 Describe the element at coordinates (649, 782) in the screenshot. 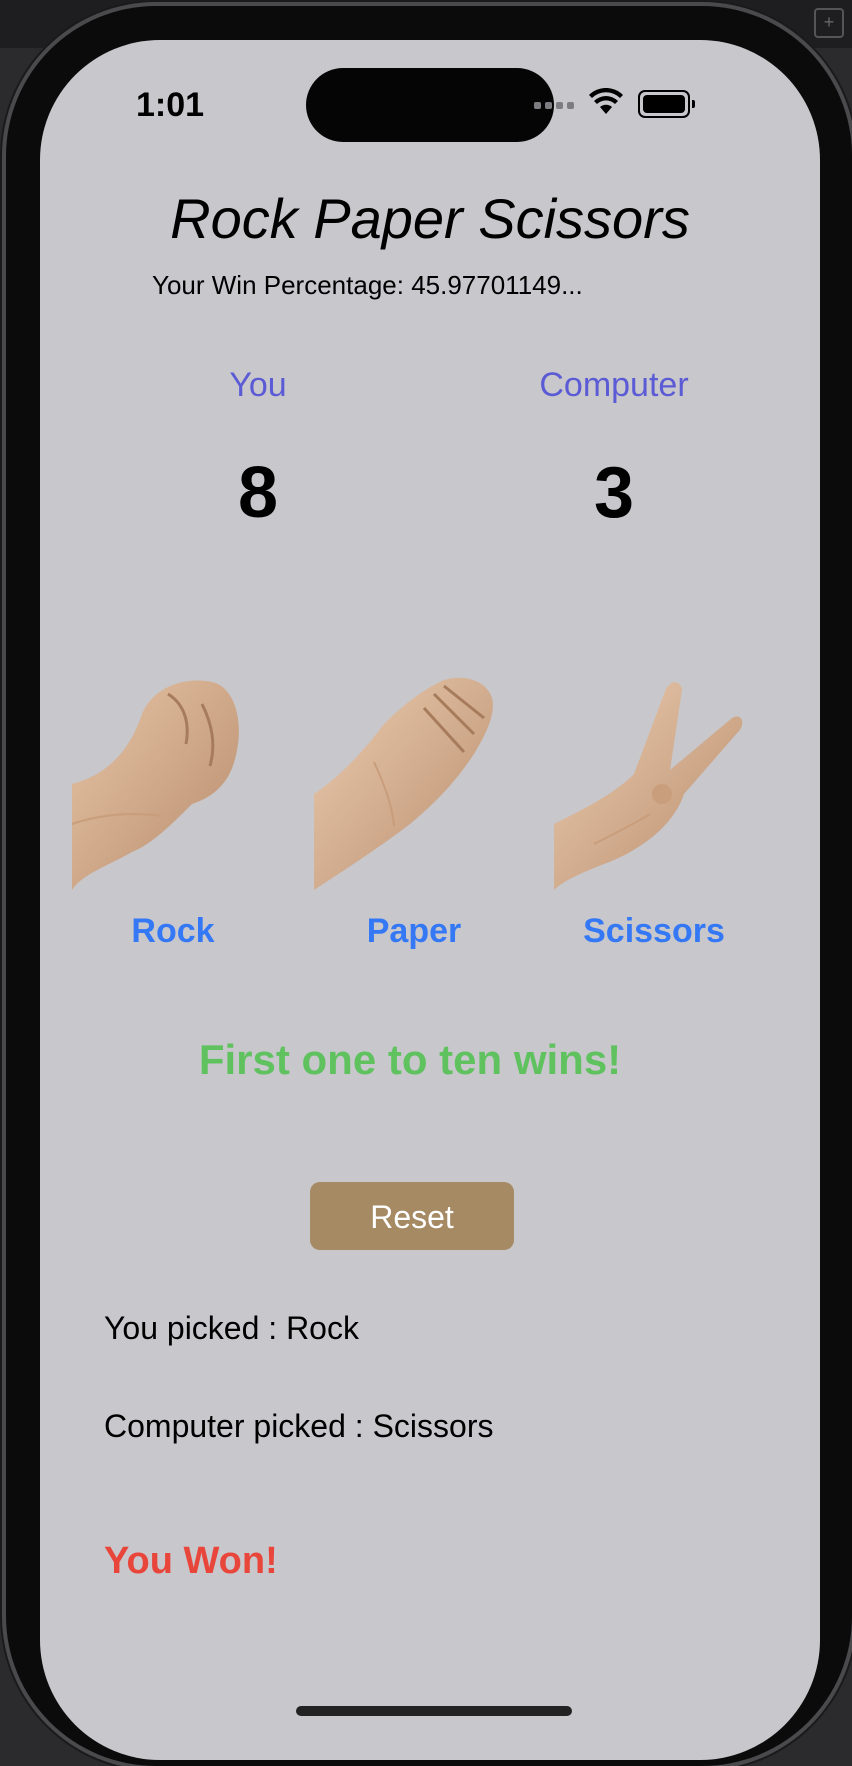

I see `scissors-hand-icon` at that location.